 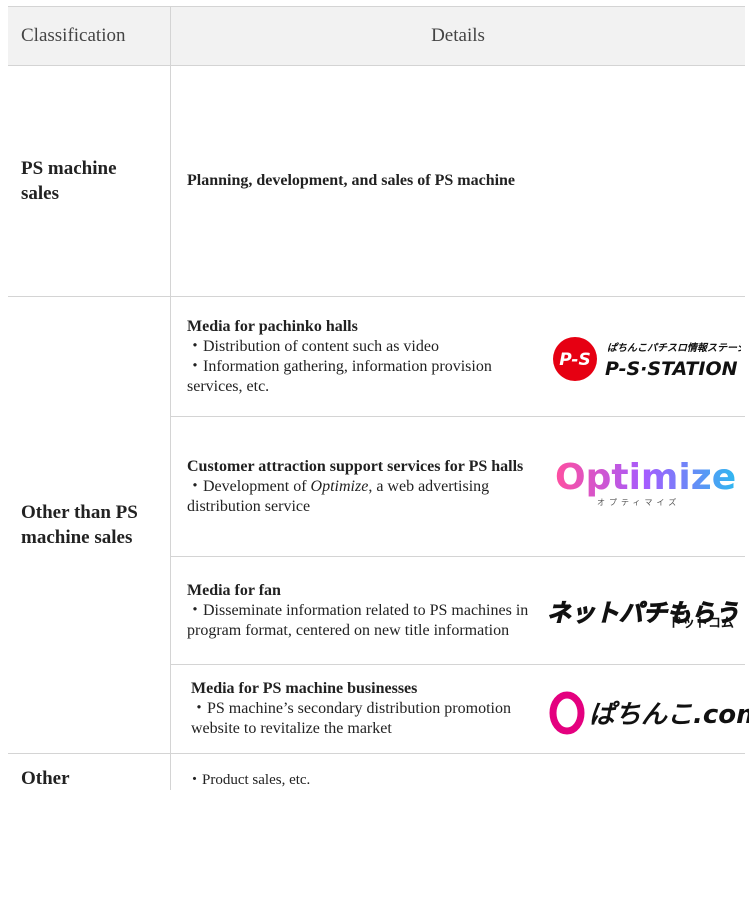 I want to click on item-title: Media for fan, so click(x=234, y=590).